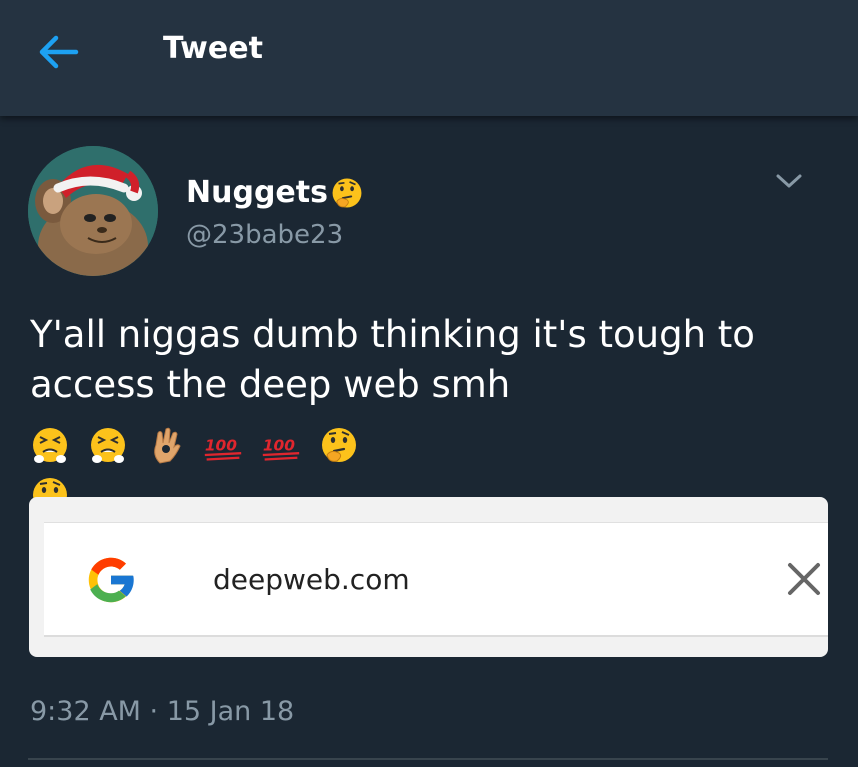 The width and height of the screenshot is (858, 767). I want to click on page-title: Tweet, so click(213, 48).